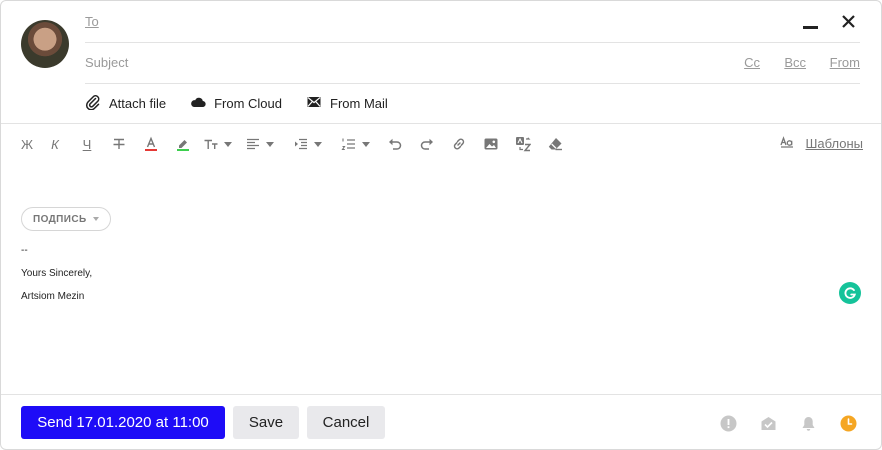  I want to click on clear-format-icon, so click(555, 144).